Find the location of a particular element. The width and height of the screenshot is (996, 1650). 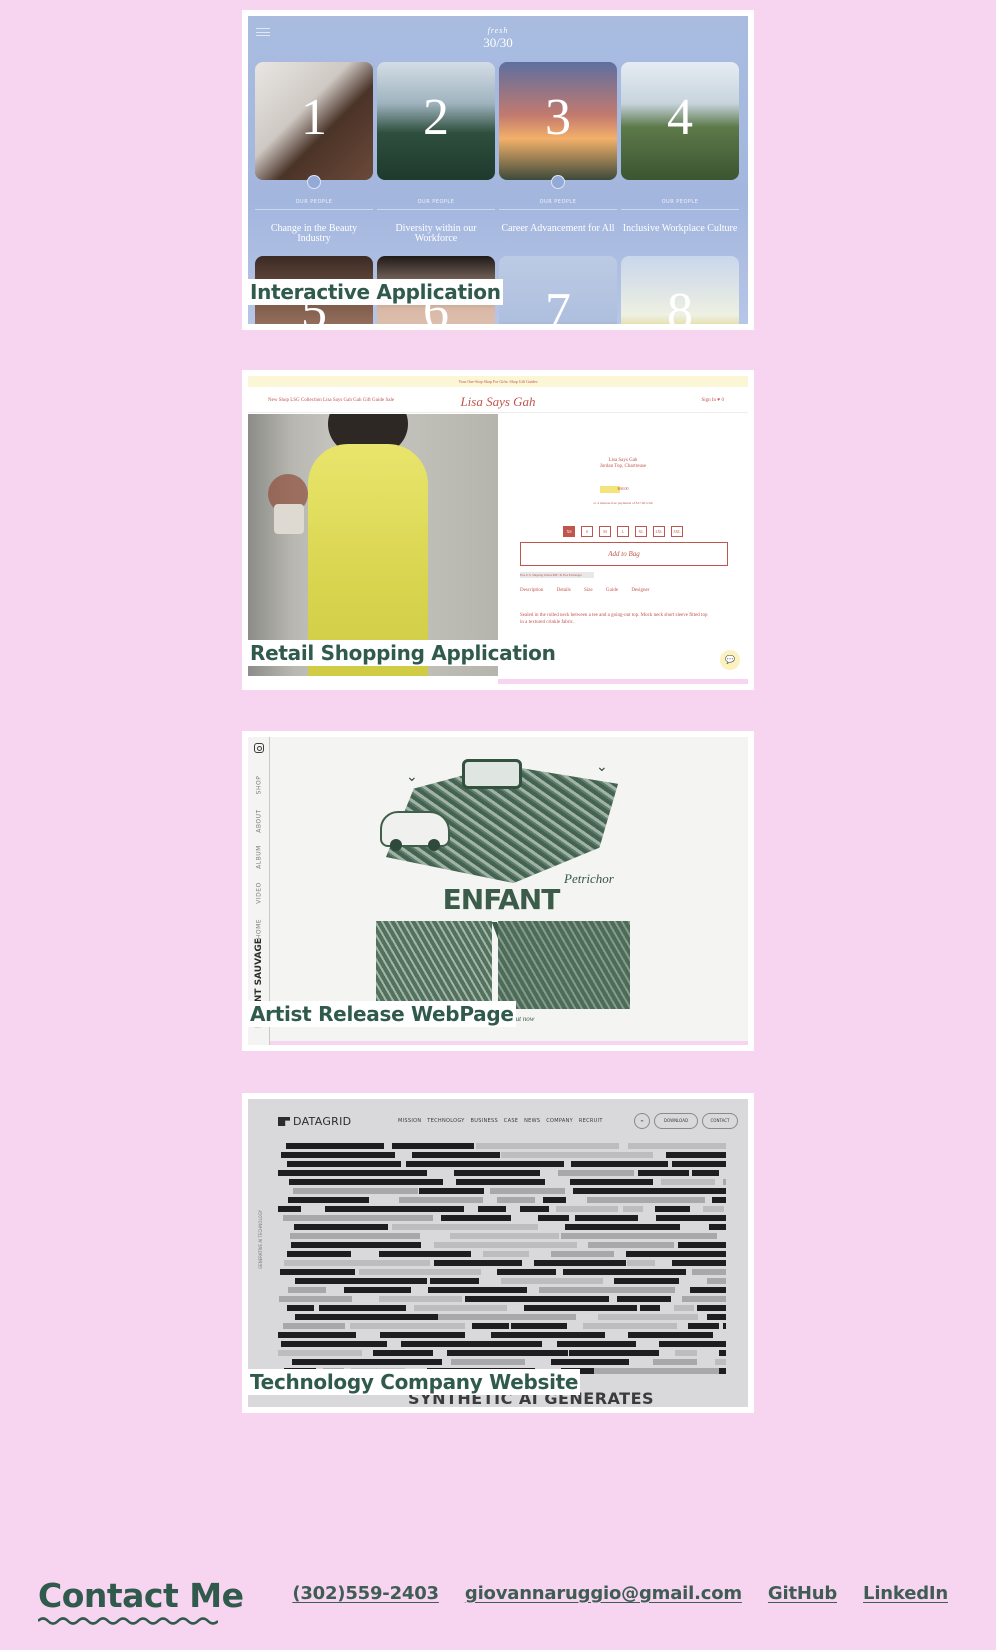

project-caption: Interactive Application is located at coordinates (375, 292).